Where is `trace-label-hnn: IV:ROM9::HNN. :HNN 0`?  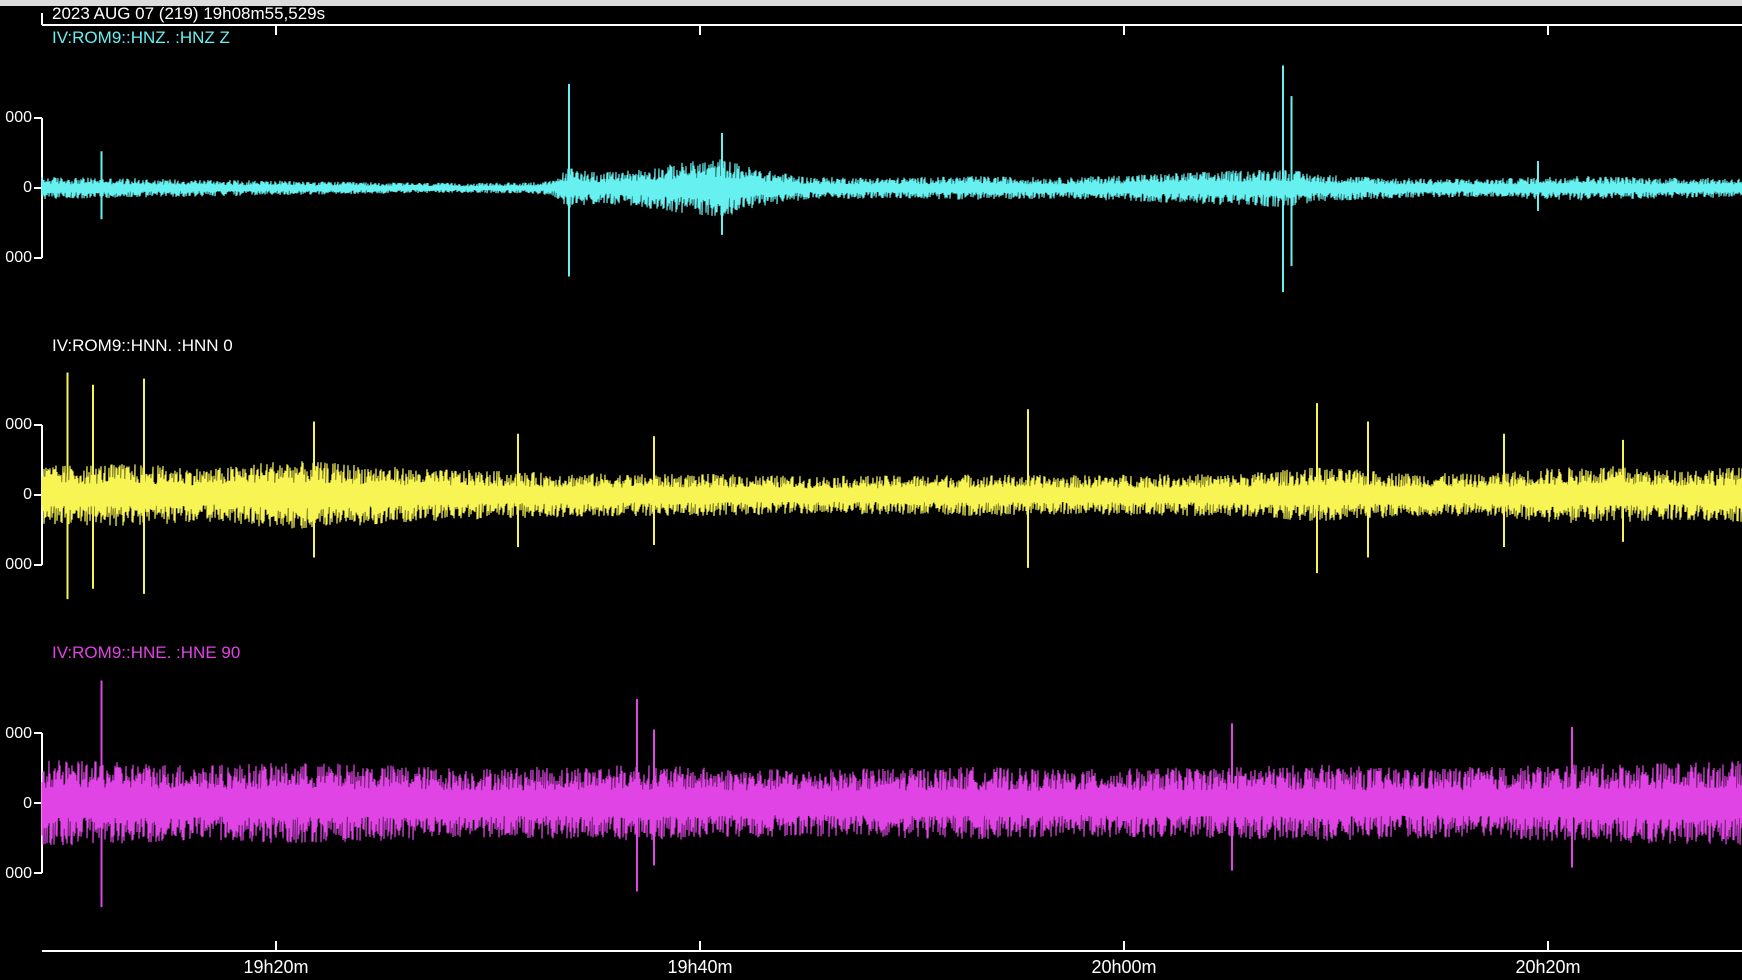
trace-label-hnn: IV:ROM9::HNN. :HNN 0 is located at coordinates (142, 345).